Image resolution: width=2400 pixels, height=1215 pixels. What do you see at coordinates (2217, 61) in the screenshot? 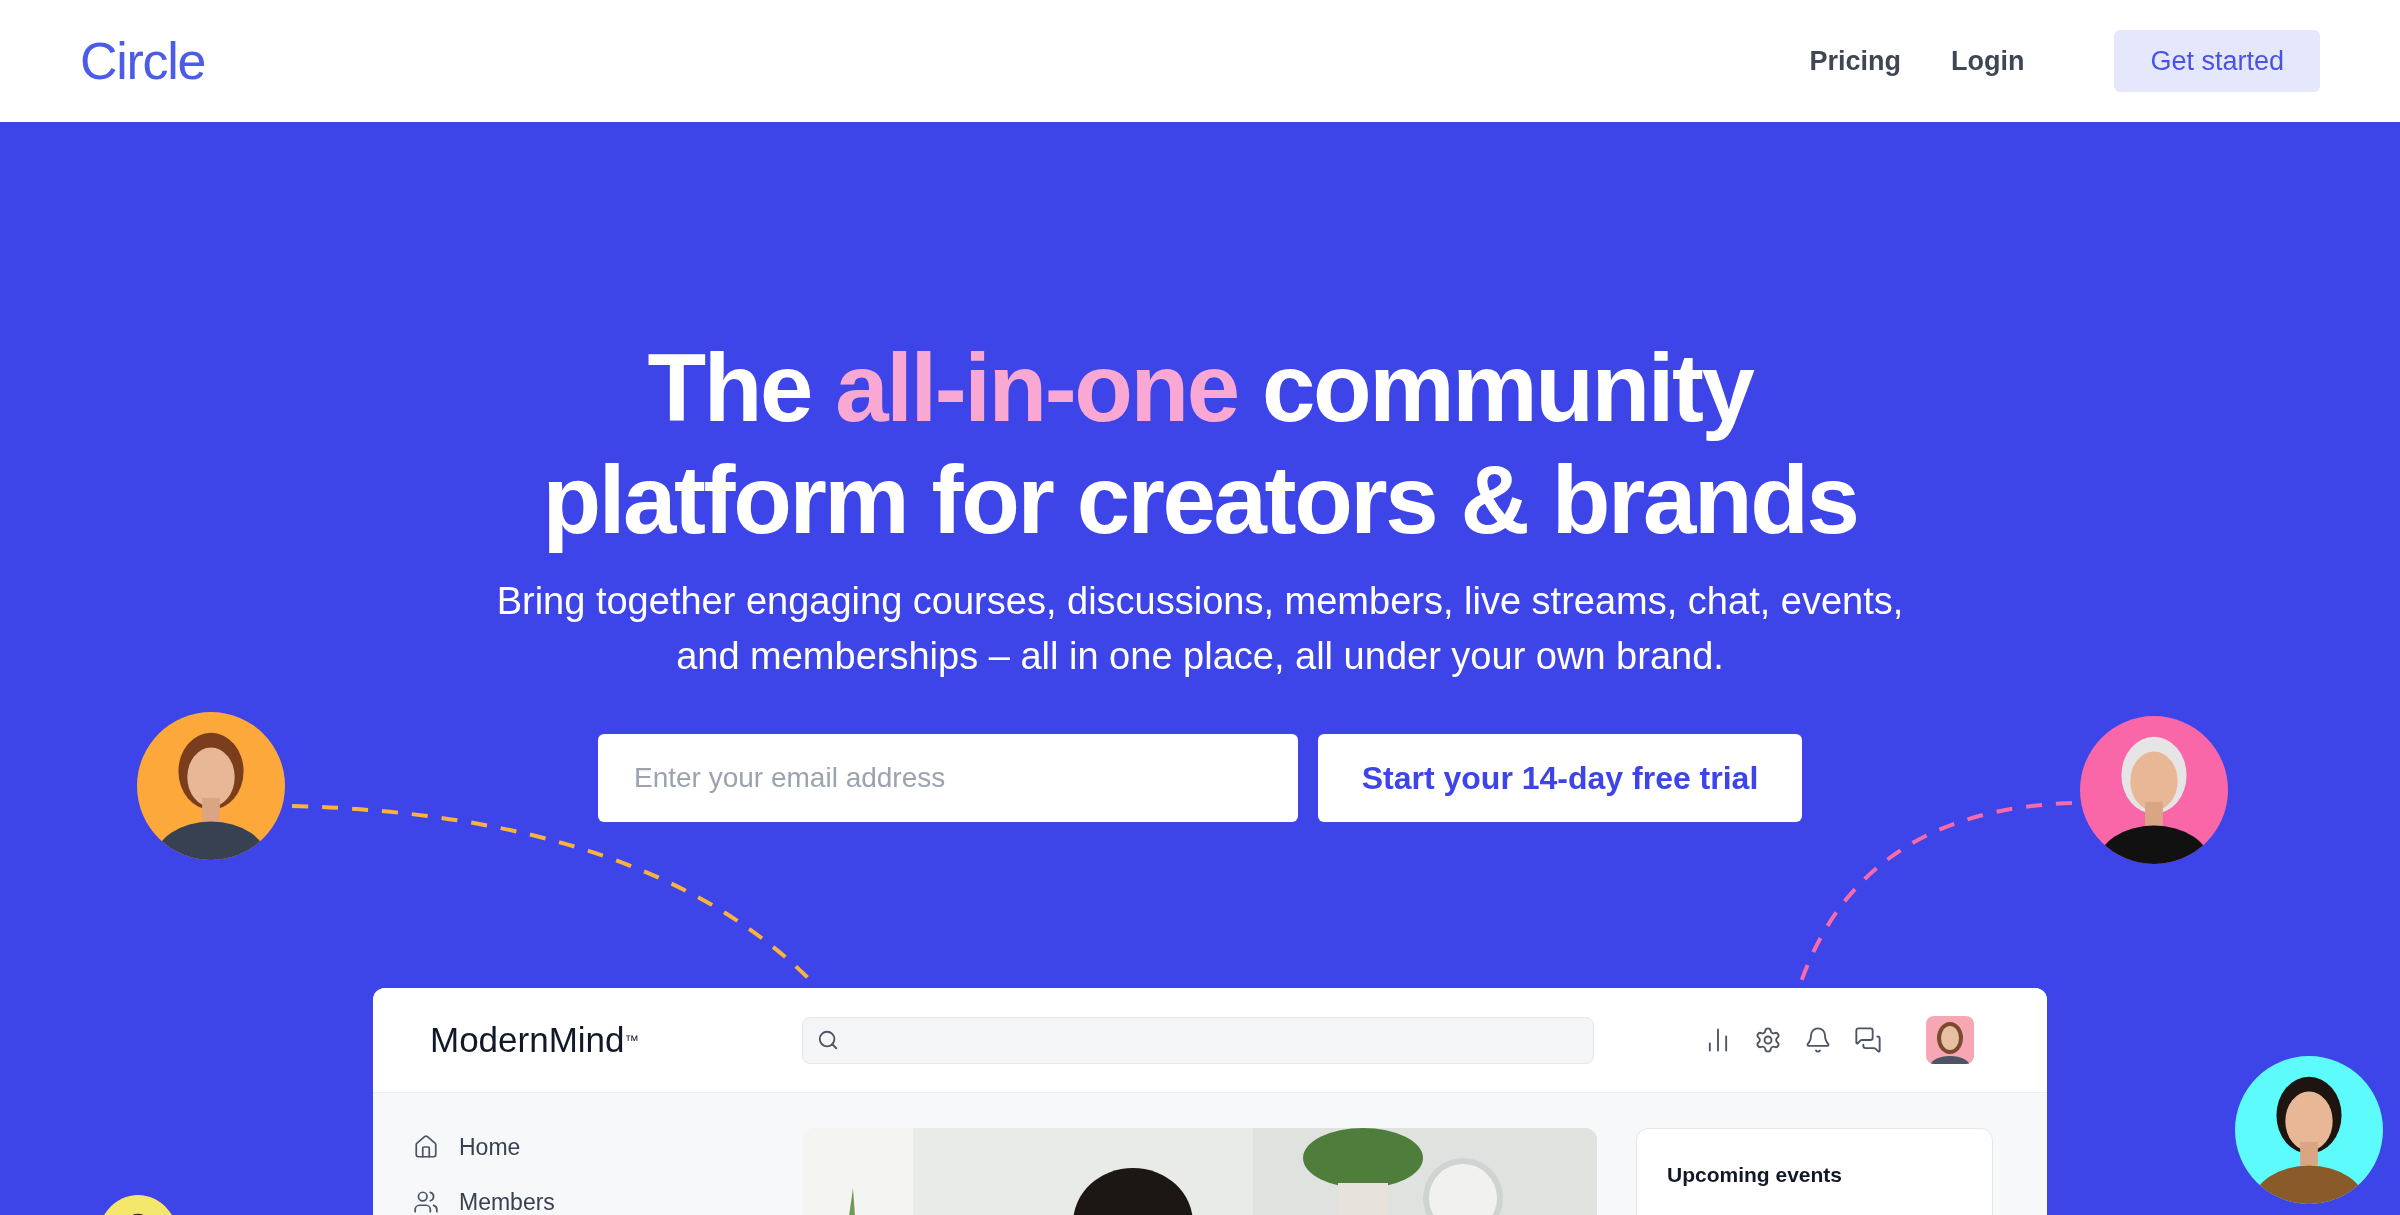
I see `get-started-button: Get started` at bounding box center [2217, 61].